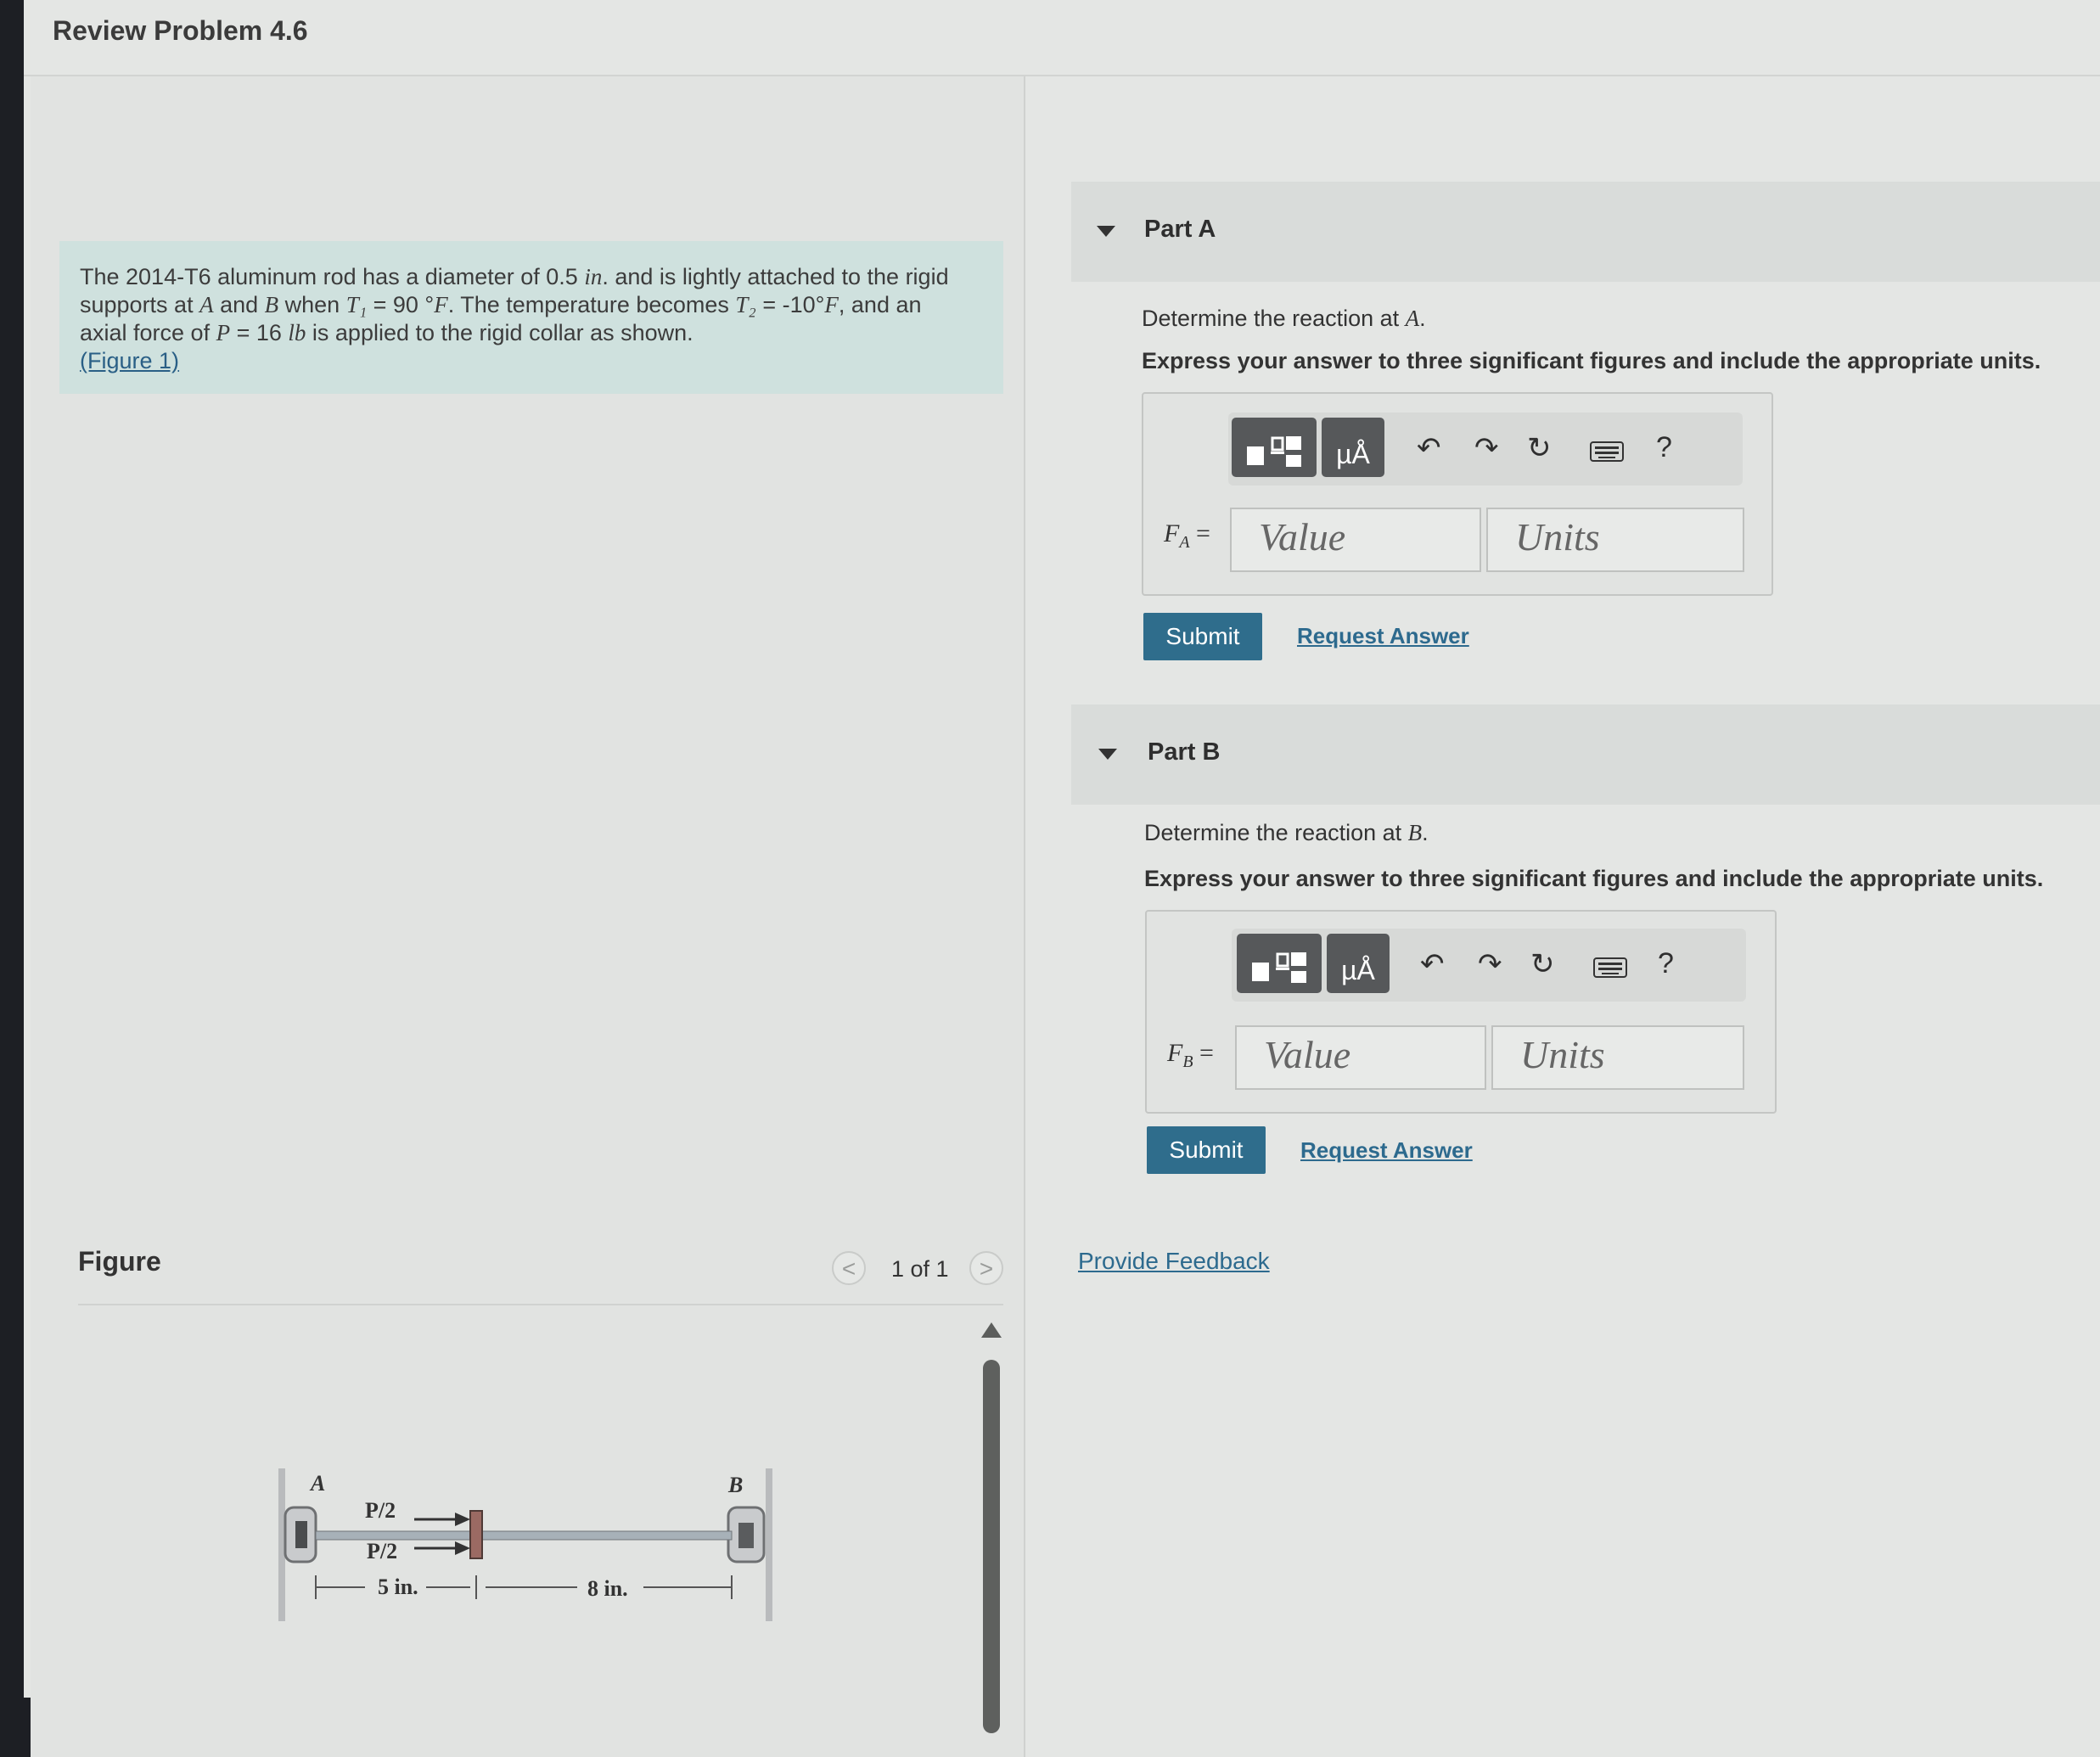 The image size is (2100, 1757). Describe the element at coordinates (1206, 1150) in the screenshot. I see `part-b-submit-button: Submit` at that location.